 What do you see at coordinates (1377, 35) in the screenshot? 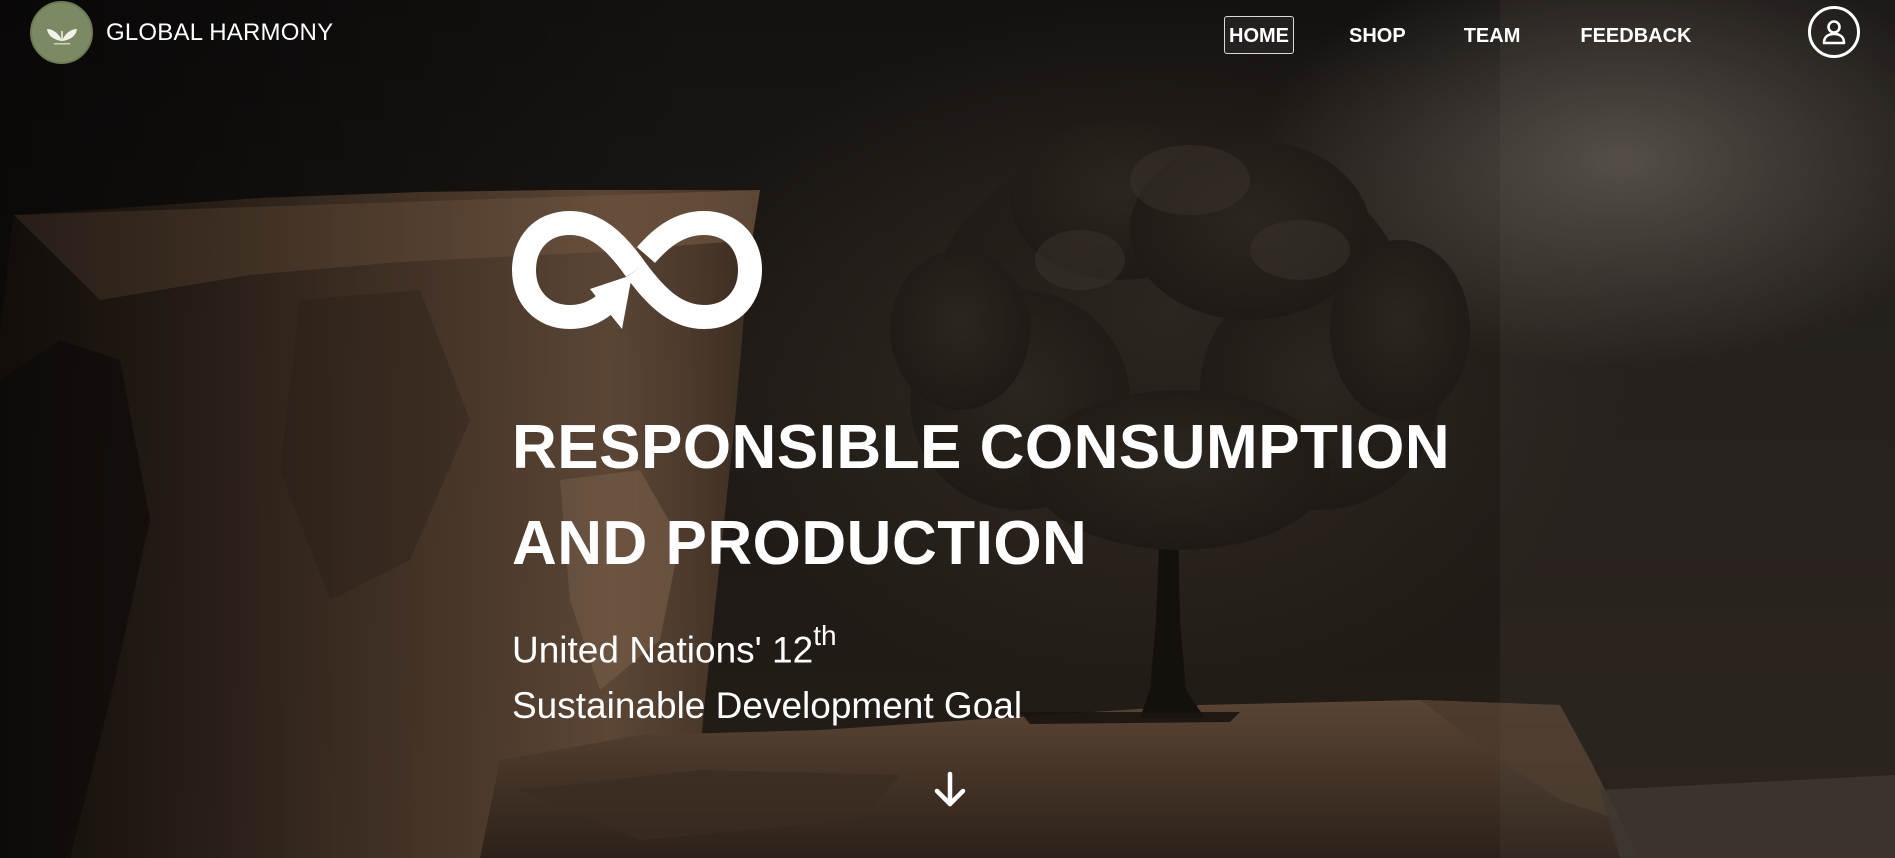
I see `nav-link-shop: SHOP` at bounding box center [1377, 35].